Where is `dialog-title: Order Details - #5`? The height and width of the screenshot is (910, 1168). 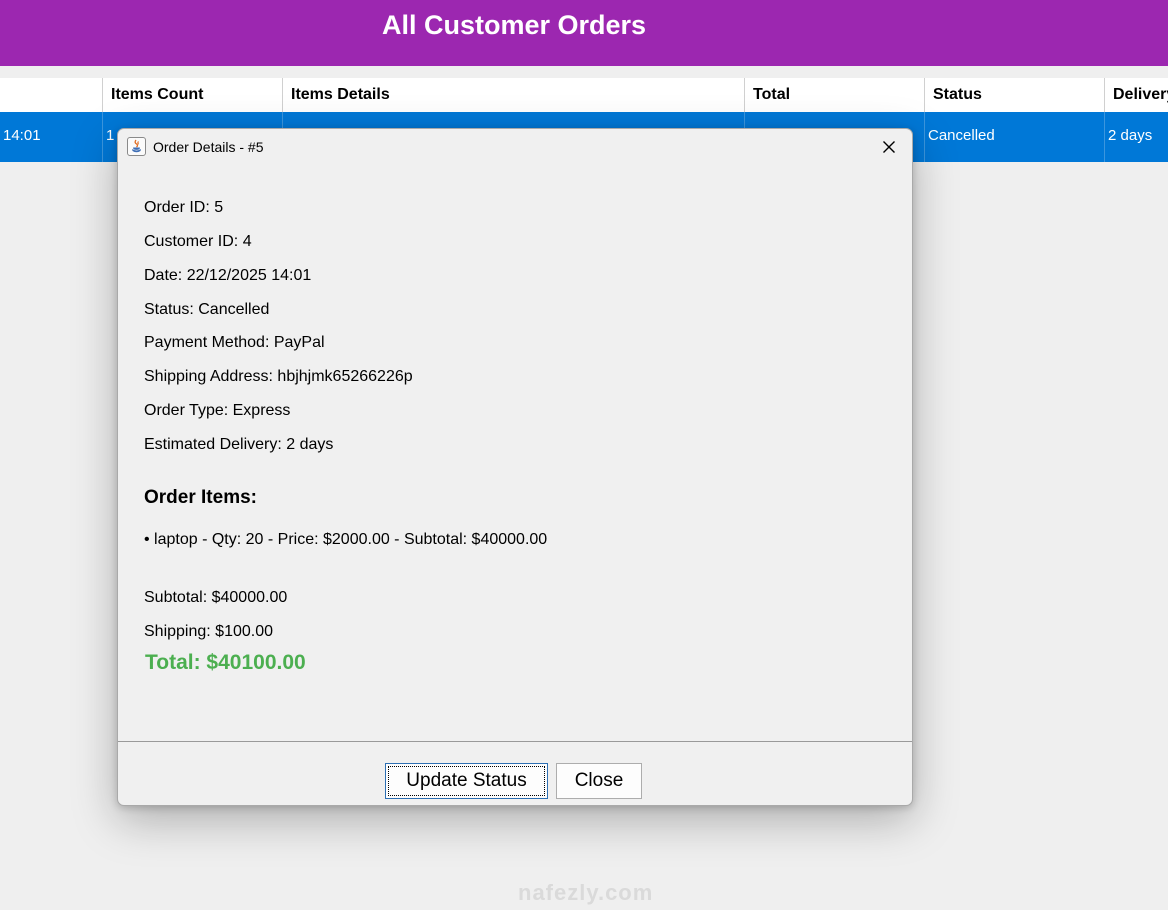 dialog-title: Order Details - #5 is located at coordinates (208, 147).